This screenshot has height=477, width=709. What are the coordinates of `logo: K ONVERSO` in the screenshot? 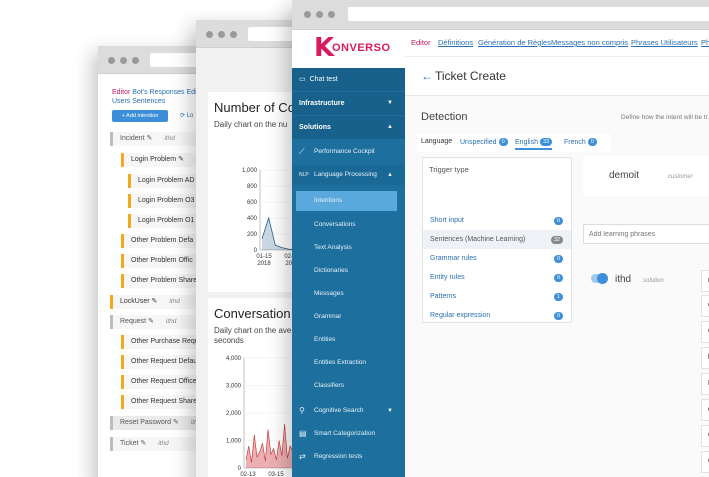 It's located at (348, 49).